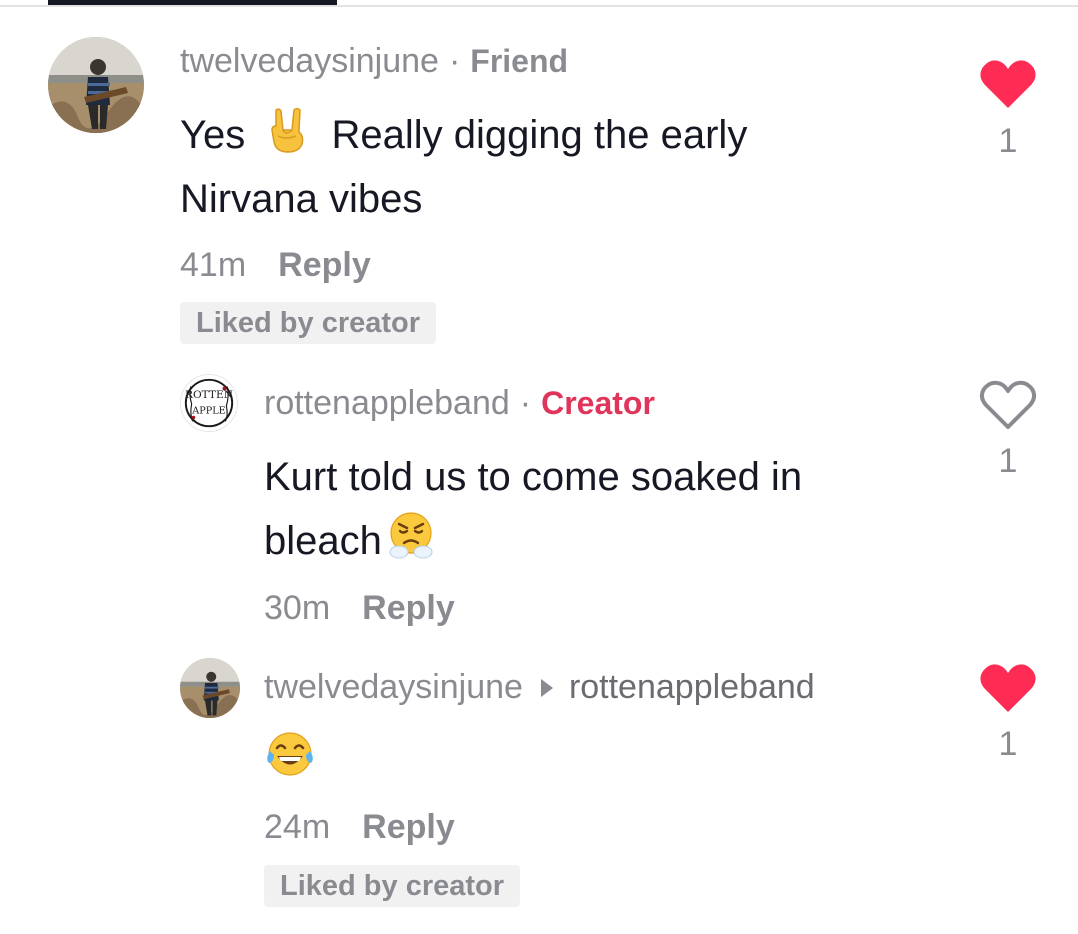  Describe the element at coordinates (288, 130) in the screenshot. I see `rock-on-hand-emoji` at that location.